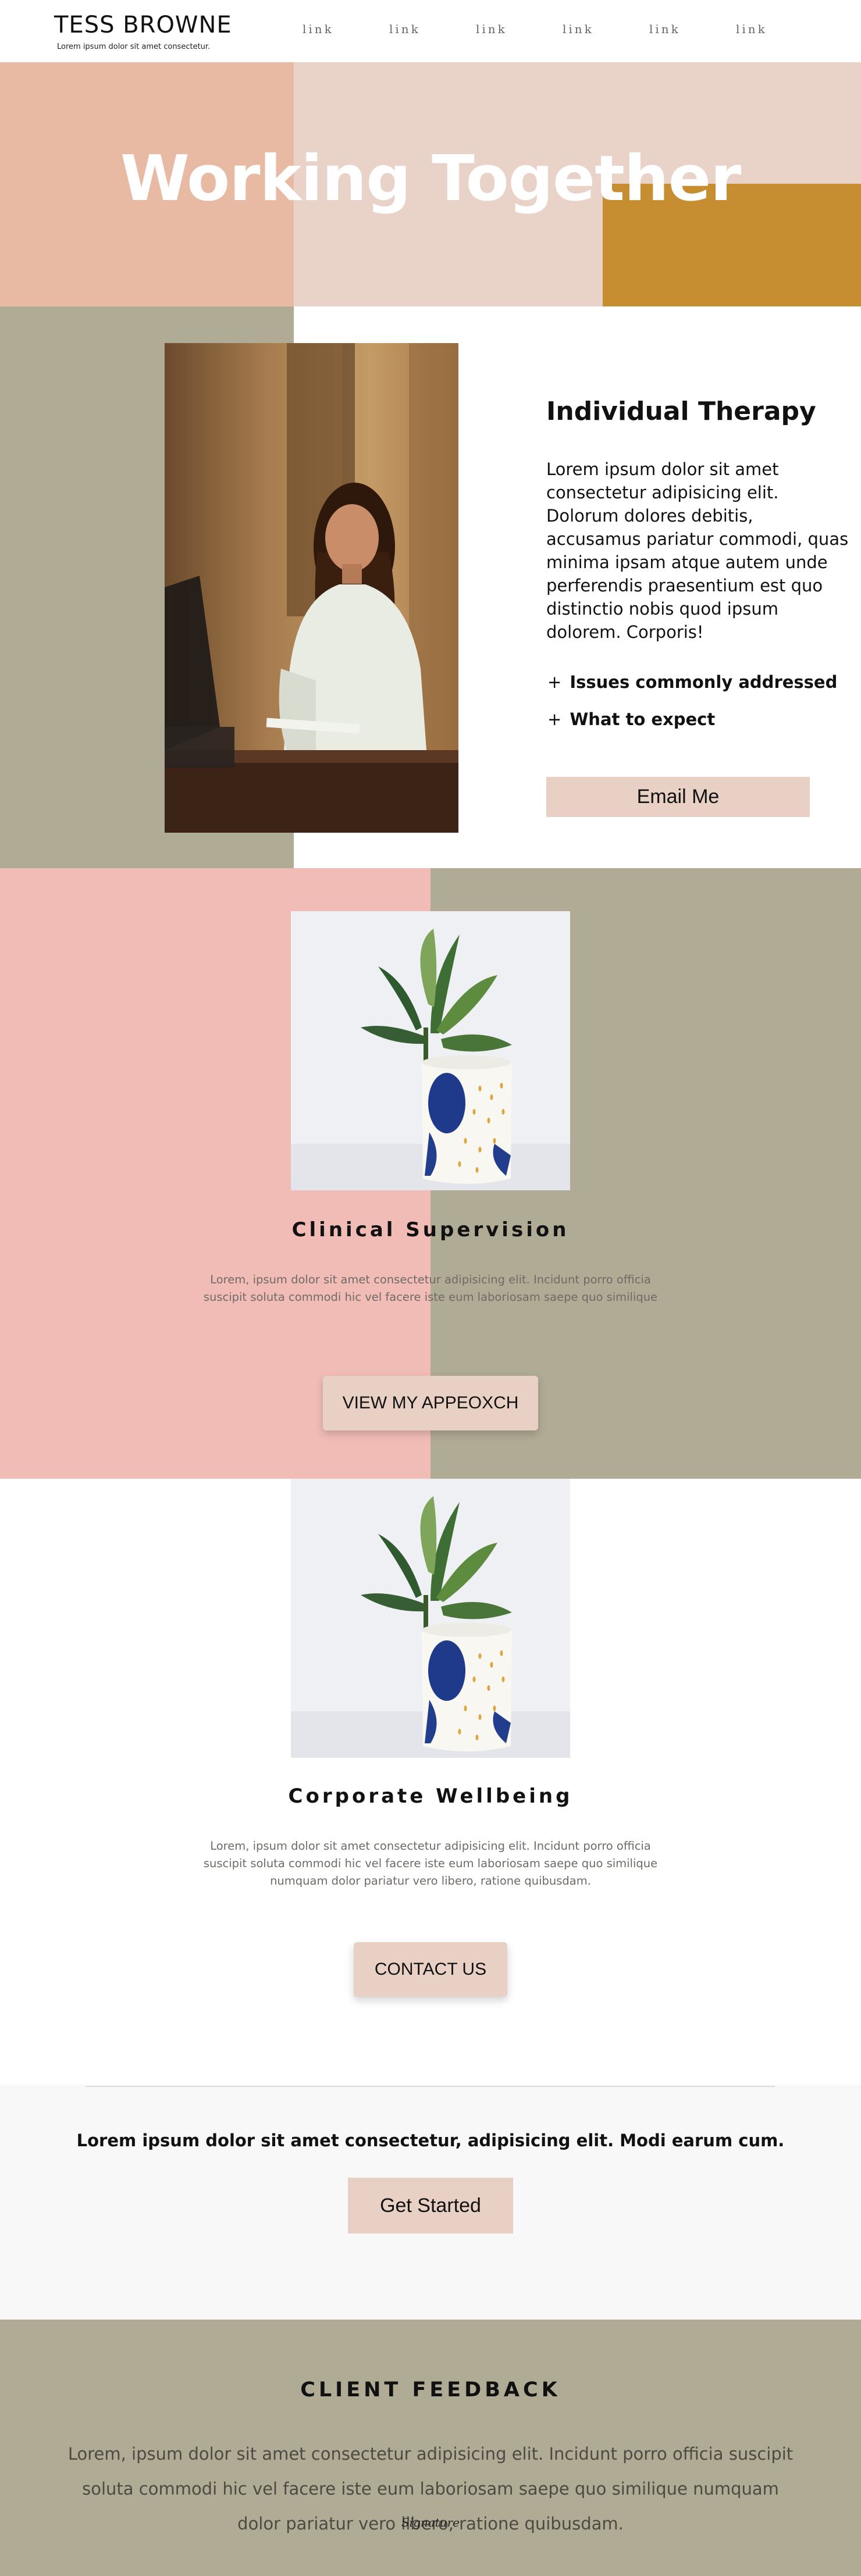 The width and height of the screenshot is (861, 2576). Describe the element at coordinates (579, 29) in the screenshot. I see `nav-link-4: link` at that location.